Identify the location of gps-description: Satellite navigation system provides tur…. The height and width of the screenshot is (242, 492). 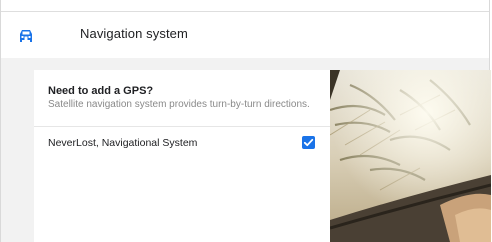
(179, 104).